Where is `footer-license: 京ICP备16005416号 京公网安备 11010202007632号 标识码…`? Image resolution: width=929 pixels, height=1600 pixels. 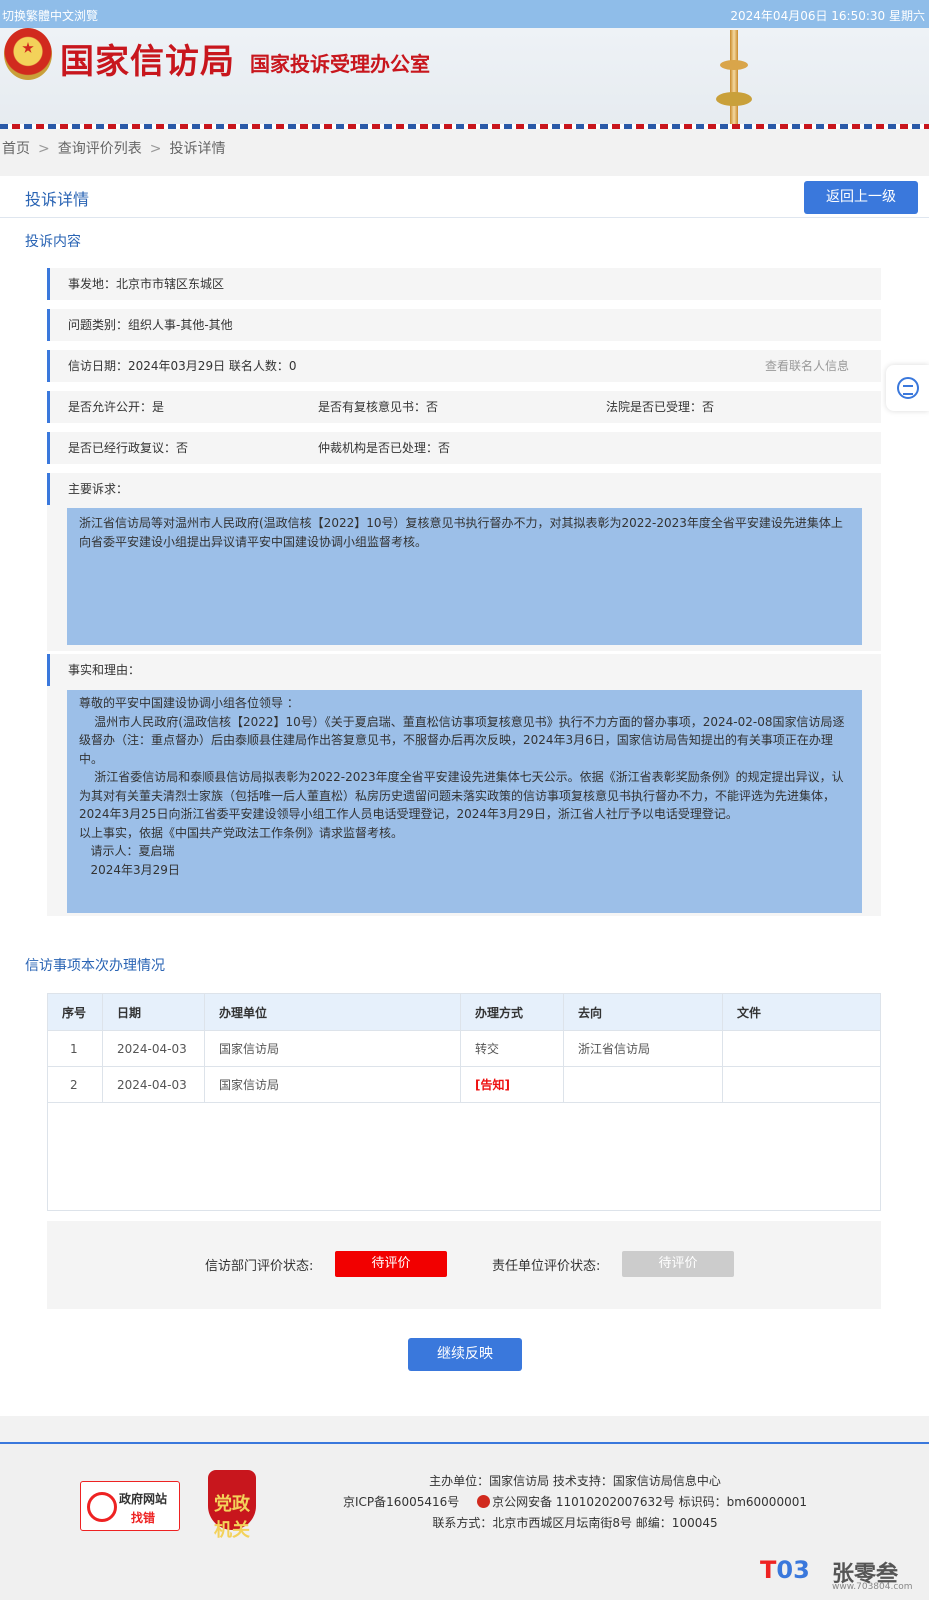 footer-license: 京ICP备16005416号 京公网安备 11010202007632号 标识码… is located at coordinates (575, 1501).